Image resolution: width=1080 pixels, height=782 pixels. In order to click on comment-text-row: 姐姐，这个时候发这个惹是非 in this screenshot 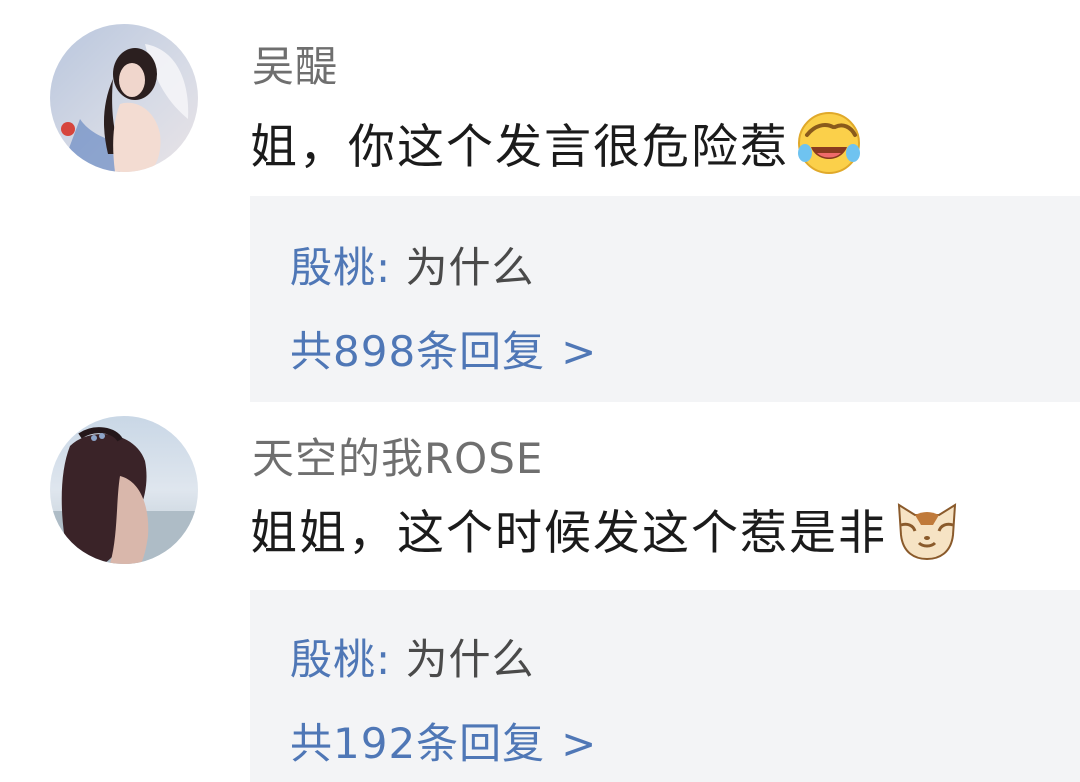, I will do `click(605, 528)`.